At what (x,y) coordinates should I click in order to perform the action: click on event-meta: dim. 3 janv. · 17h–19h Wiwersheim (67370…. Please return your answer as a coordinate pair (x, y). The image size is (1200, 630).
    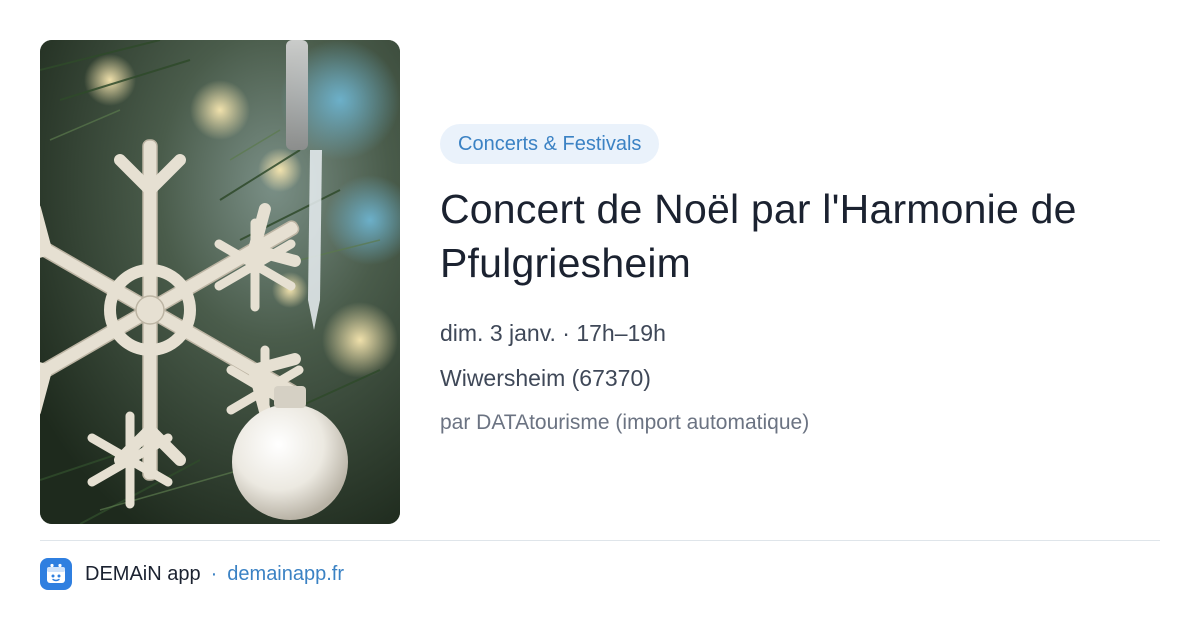
    Looking at the image, I should click on (800, 378).